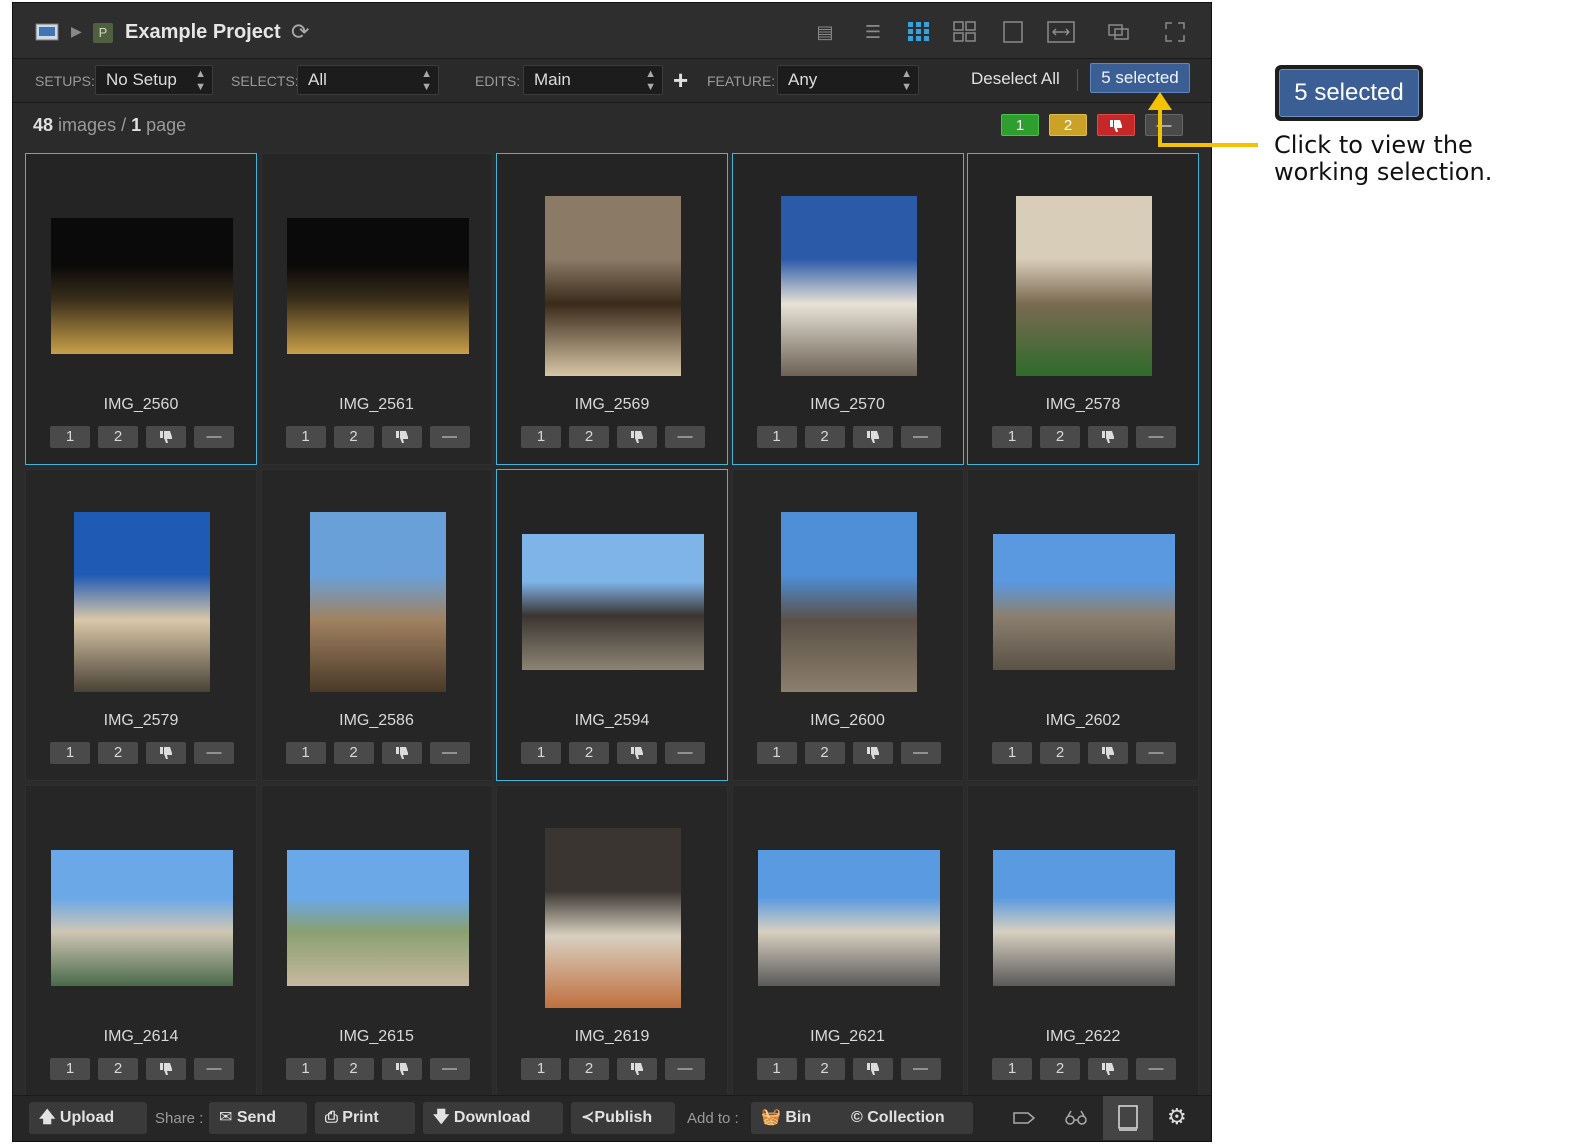 The height and width of the screenshot is (1148, 1580). What do you see at coordinates (680, 80) in the screenshot?
I see `add-edit-icon: +` at bounding box center [680, 80].